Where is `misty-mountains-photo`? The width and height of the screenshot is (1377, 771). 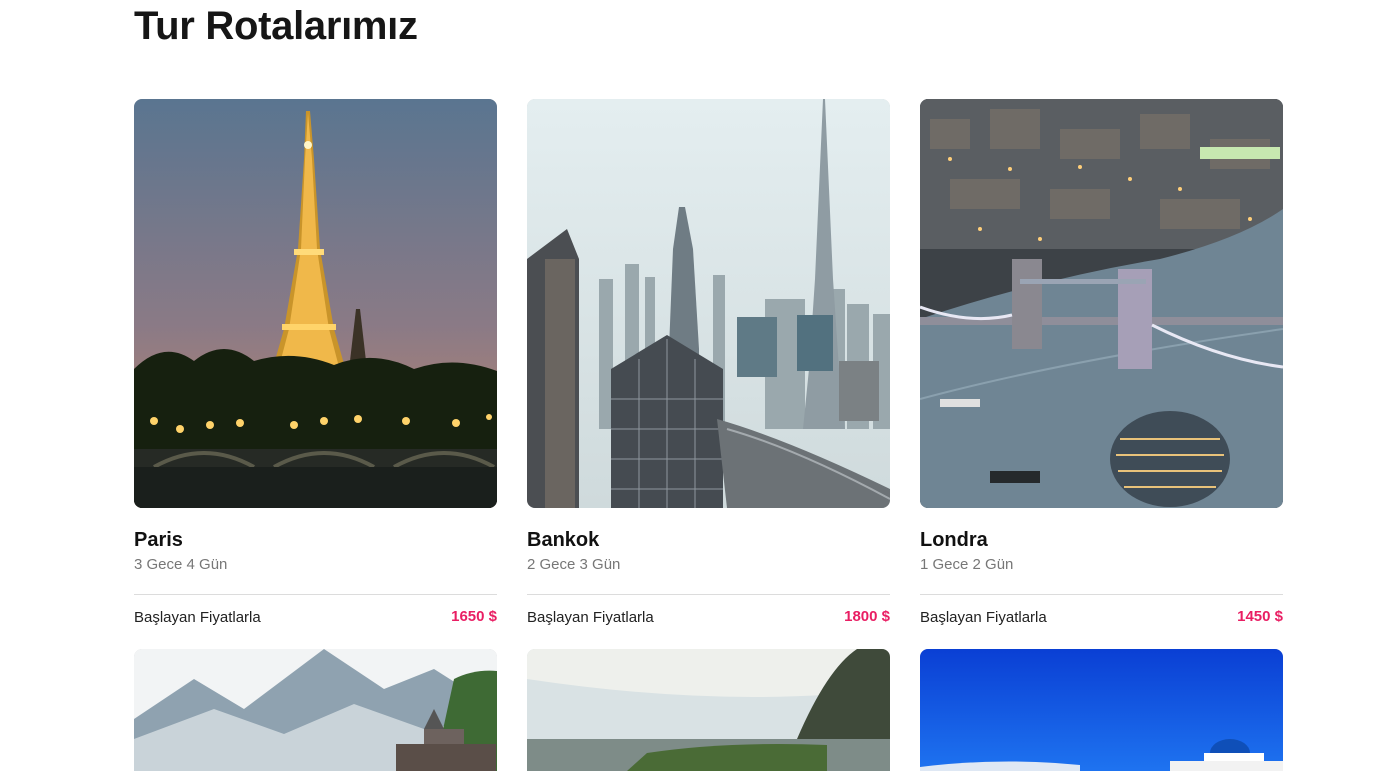
misty-mountains-photo is located at coordinates (315, 710).